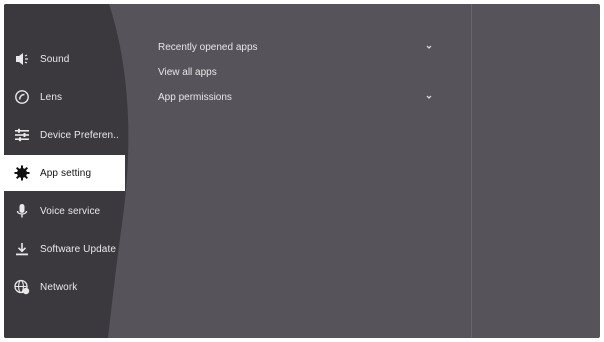  I want to click on sidebar-item-label: Device Preferen.., so click(79, 135).